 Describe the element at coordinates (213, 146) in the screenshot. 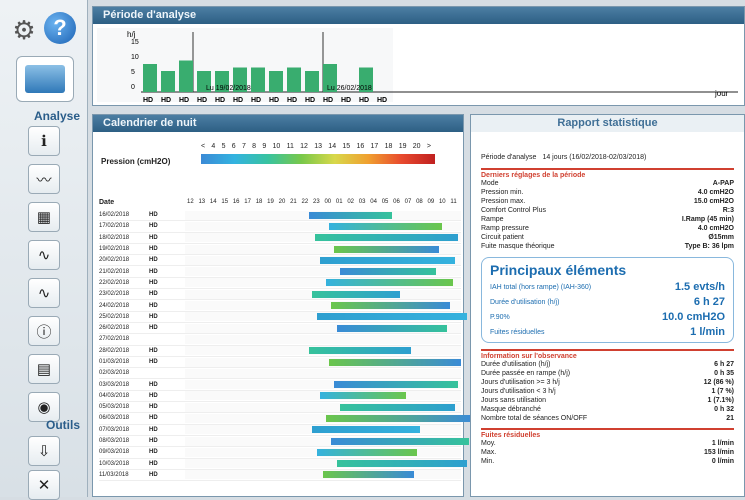

I see `scale-tick: 4` at that location.